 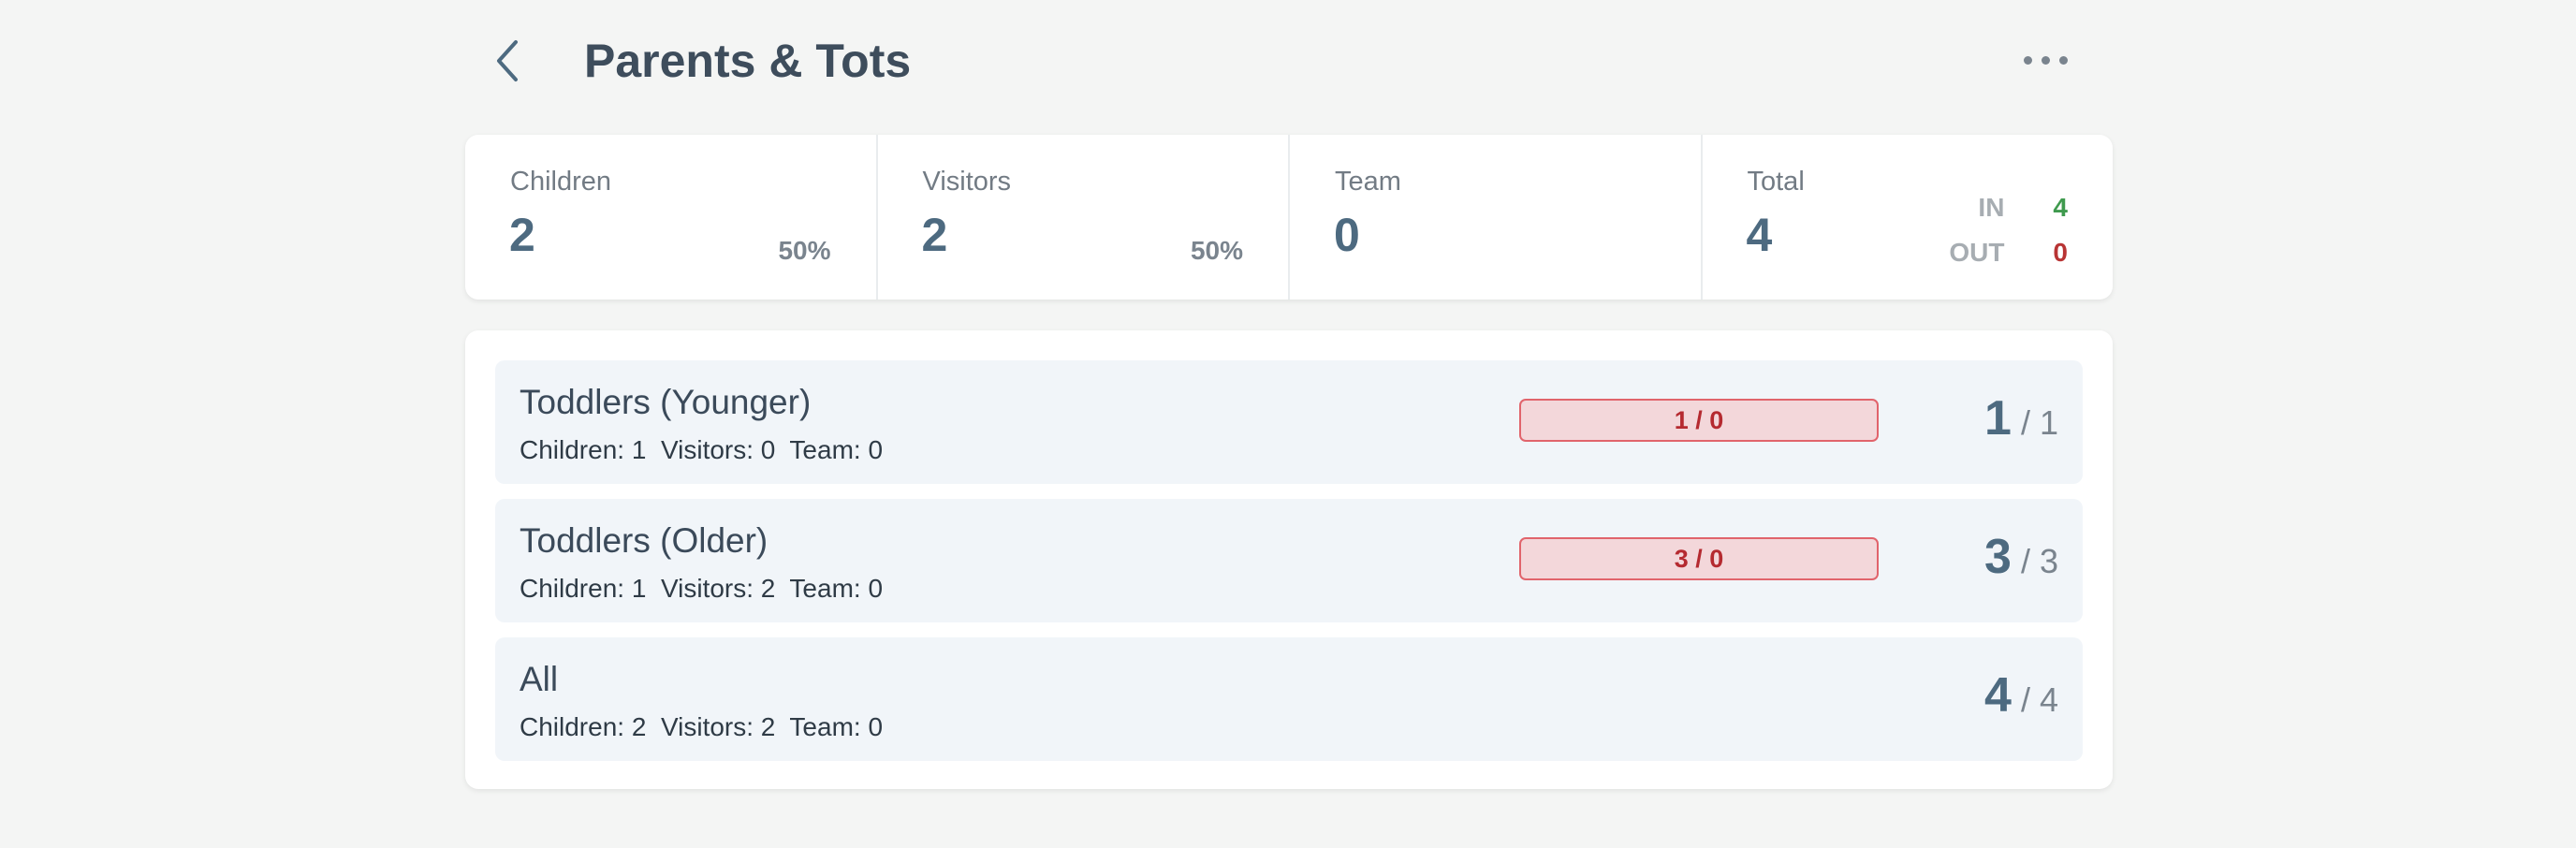 What do you see at coordinates (1977, 253) in the screenshot?
I see `out-label: OUT` at bounding box center [1977, 253].